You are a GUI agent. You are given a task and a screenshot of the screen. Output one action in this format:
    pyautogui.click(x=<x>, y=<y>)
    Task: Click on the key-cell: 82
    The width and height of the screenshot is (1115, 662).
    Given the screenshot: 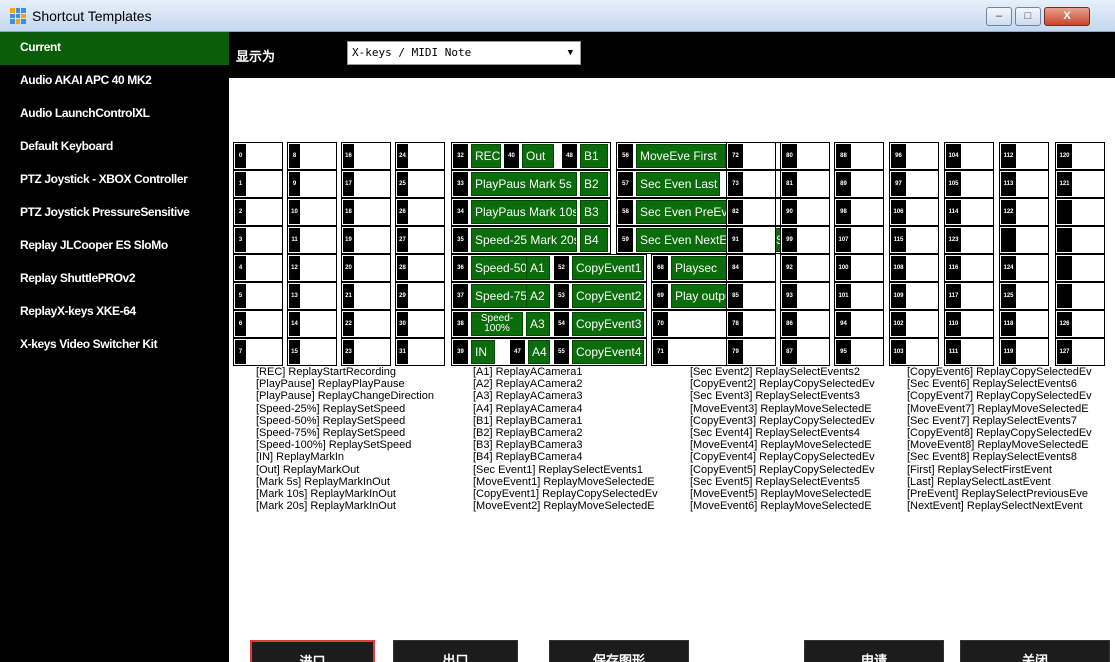 What is the action you would take?
    pyautogui.click(x=751, y=212)
    